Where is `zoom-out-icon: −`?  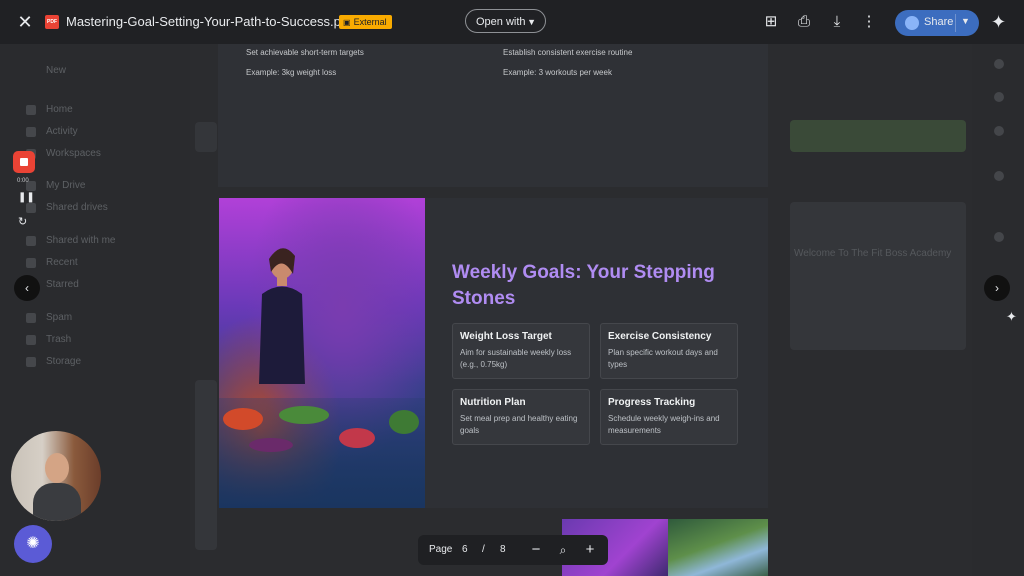
zoom-out-icon: − is located at coordinates (536, 550).